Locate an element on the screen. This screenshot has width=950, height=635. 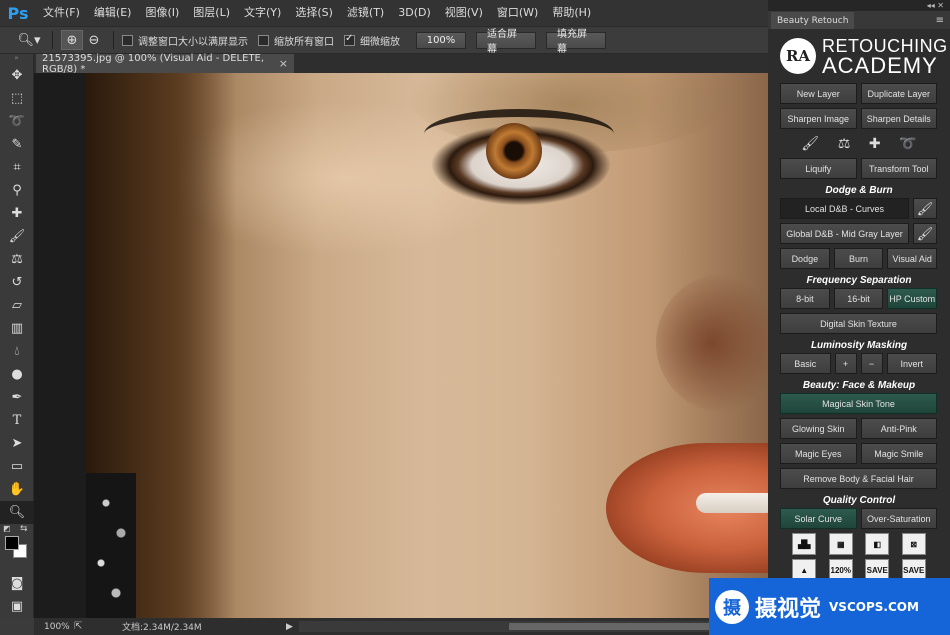
teeth is located at coordinates (732, 503).